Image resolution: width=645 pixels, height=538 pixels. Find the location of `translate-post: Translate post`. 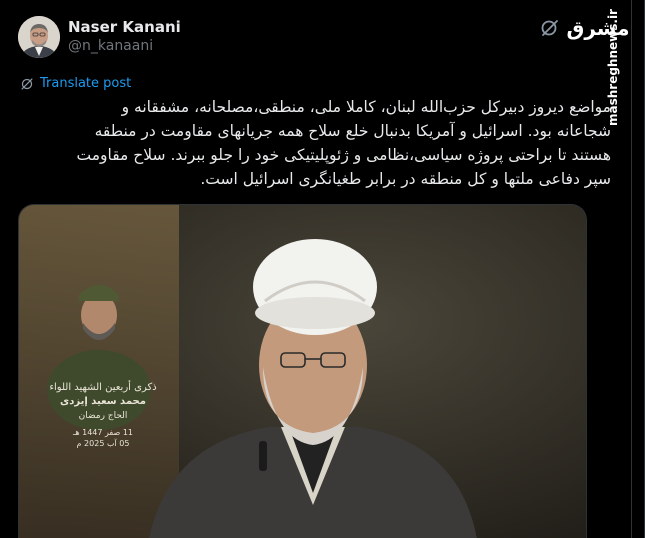

translate-post: Translate post is located at coordinates (75, 83).